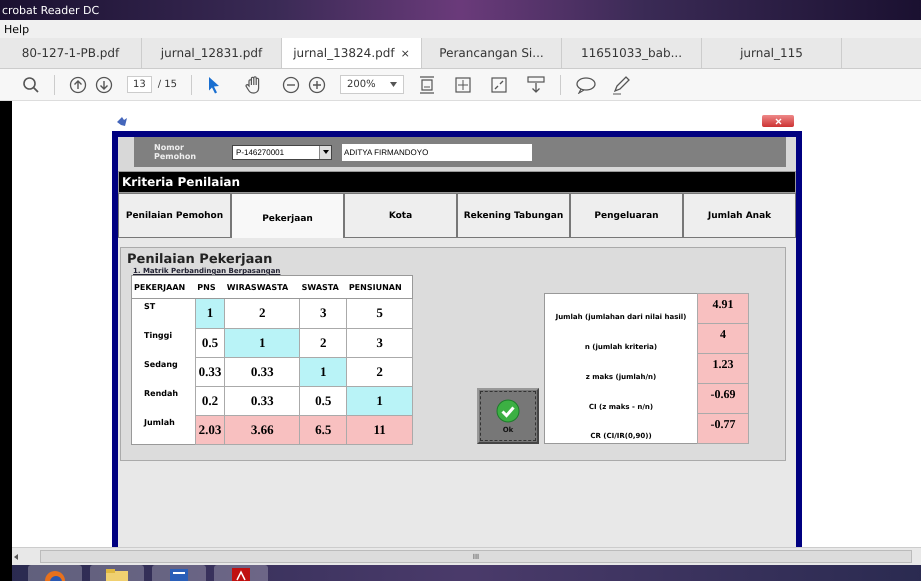  I want to click on applicant-label: Nomor Pemohon, so click(176, 152).